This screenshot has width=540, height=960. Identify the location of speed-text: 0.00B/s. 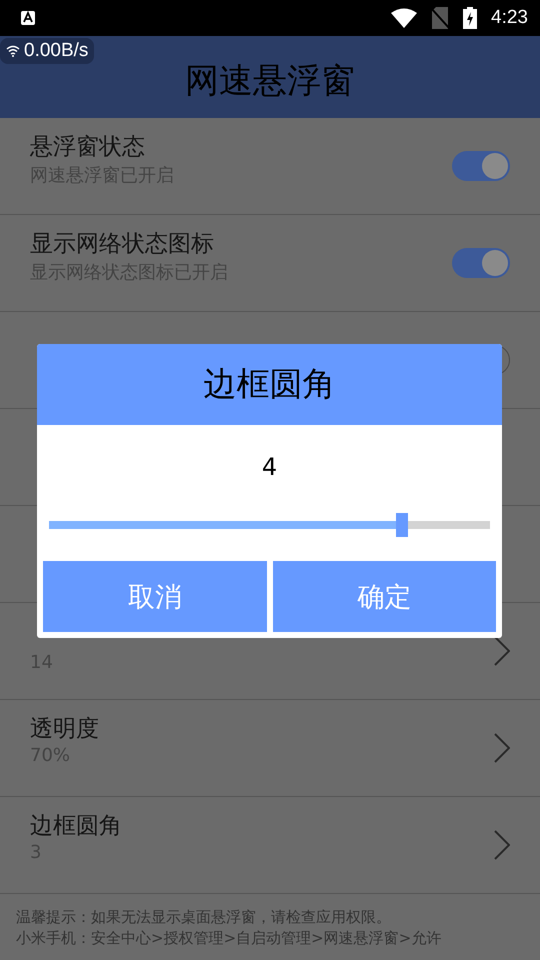
(56, 51).